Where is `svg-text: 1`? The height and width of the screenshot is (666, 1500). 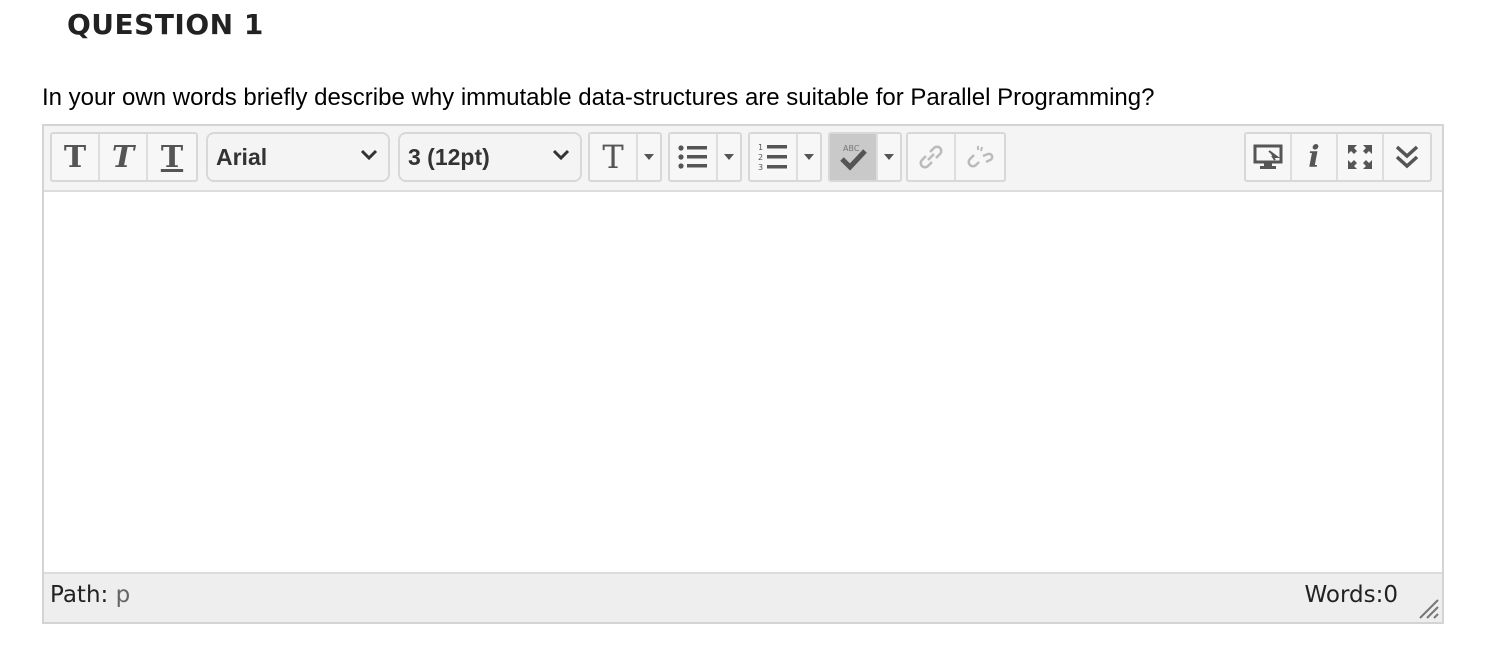
svg-text: 1 is located at coordinates (760, 147).